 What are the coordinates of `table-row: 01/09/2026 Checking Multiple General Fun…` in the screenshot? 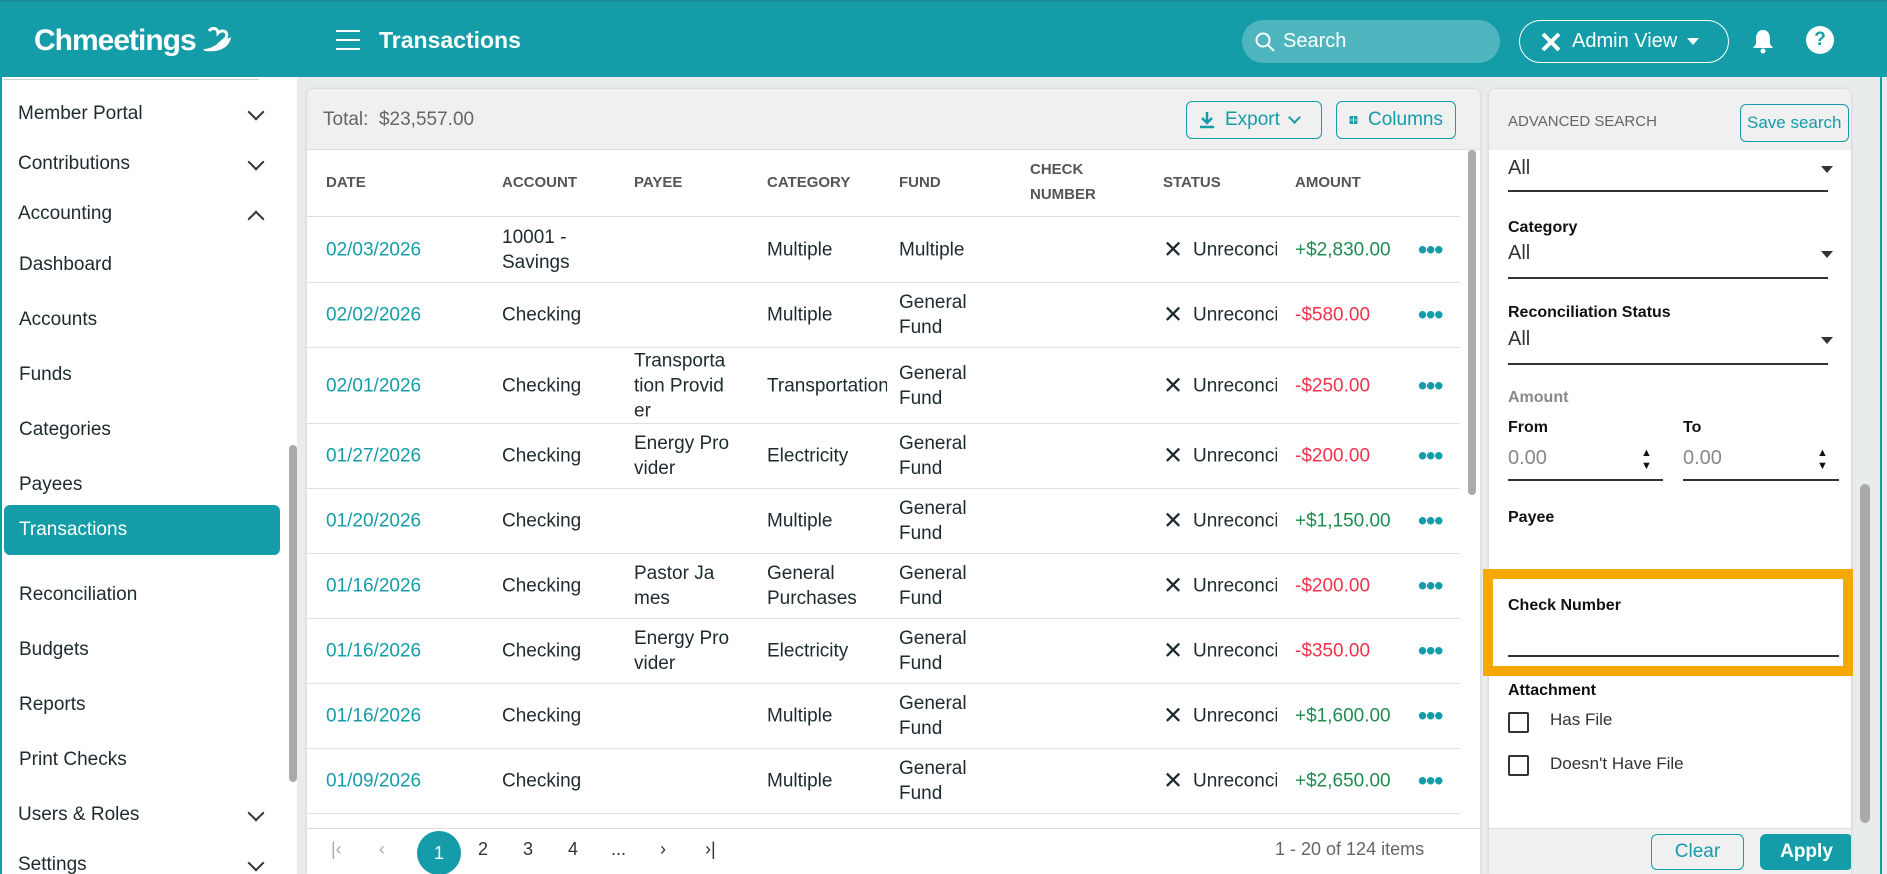 It's located at (883, 781).